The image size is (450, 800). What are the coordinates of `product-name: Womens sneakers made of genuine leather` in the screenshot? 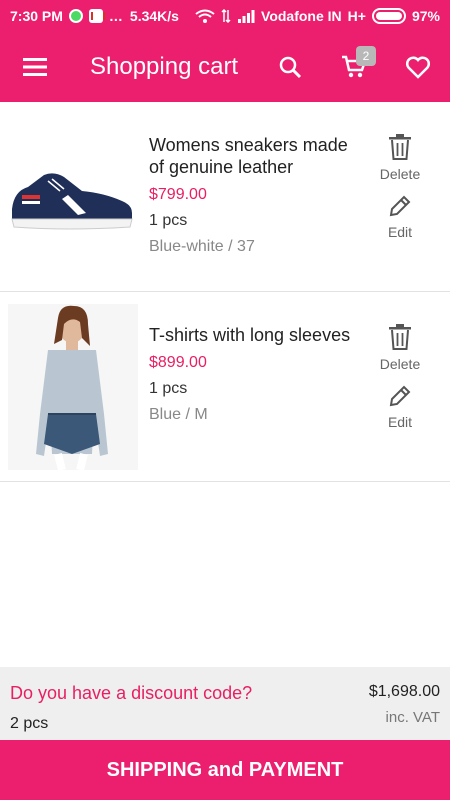 It's located at (254, 156).